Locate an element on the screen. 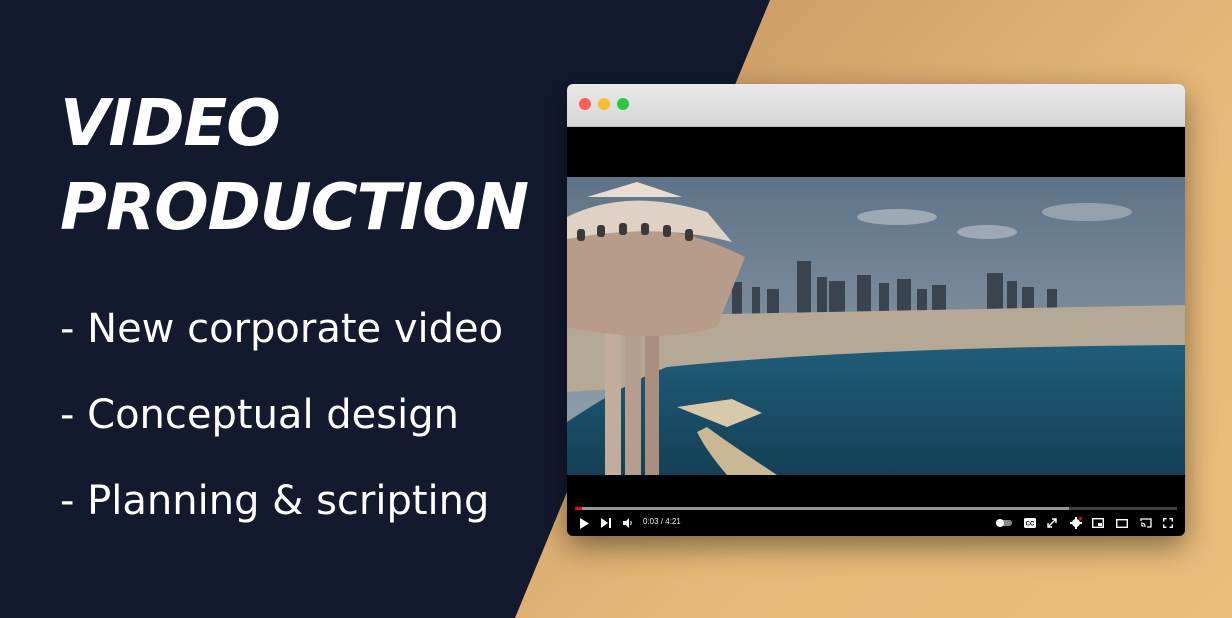 The height and width of the screenshot is (618, 1232). minimize-window-button is located at coordinates (604, 104).